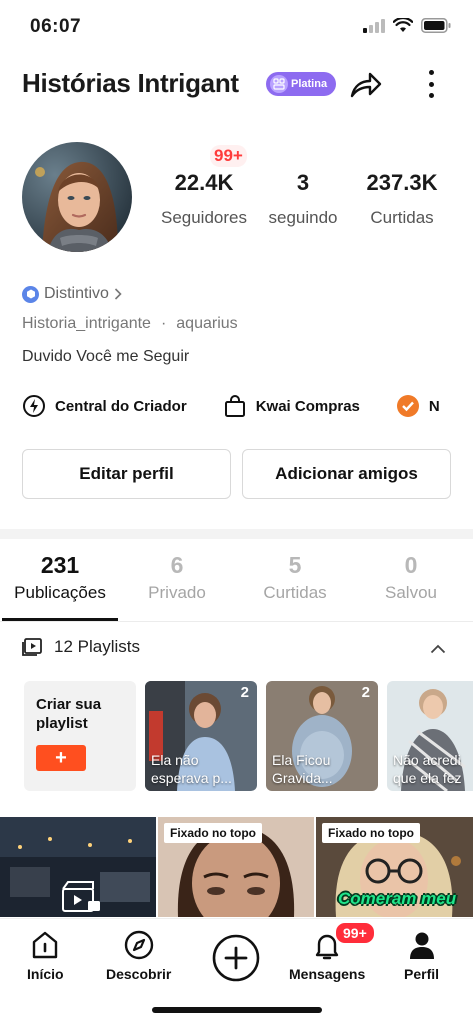 The image size is (473, 1024). What do you see at coordinates (138, 945) in the screenshot?
I see `compass-icon` at bounding box center [138, 945].